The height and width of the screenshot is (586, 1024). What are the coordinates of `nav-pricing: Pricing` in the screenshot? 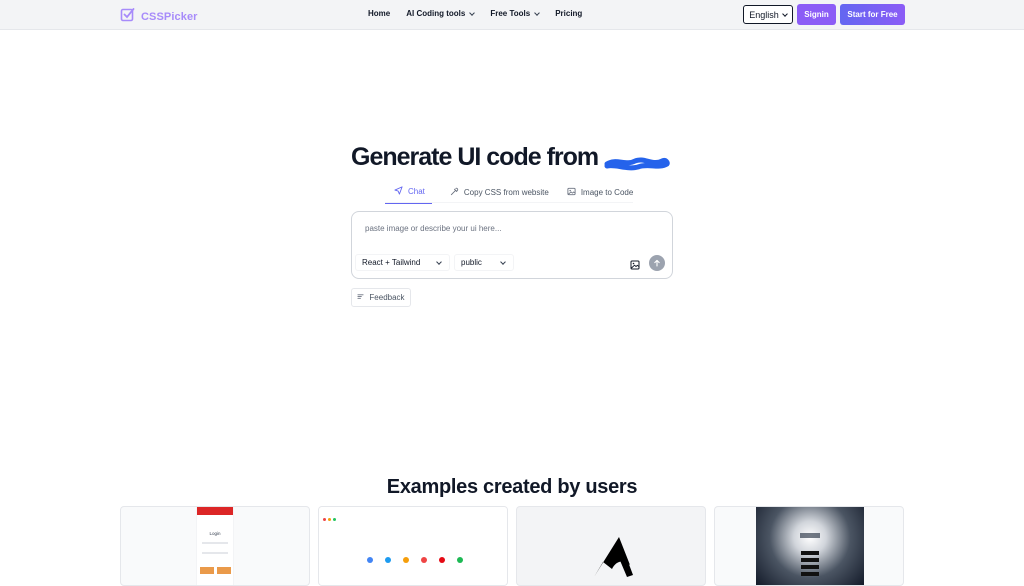 It's located at (568, 13).